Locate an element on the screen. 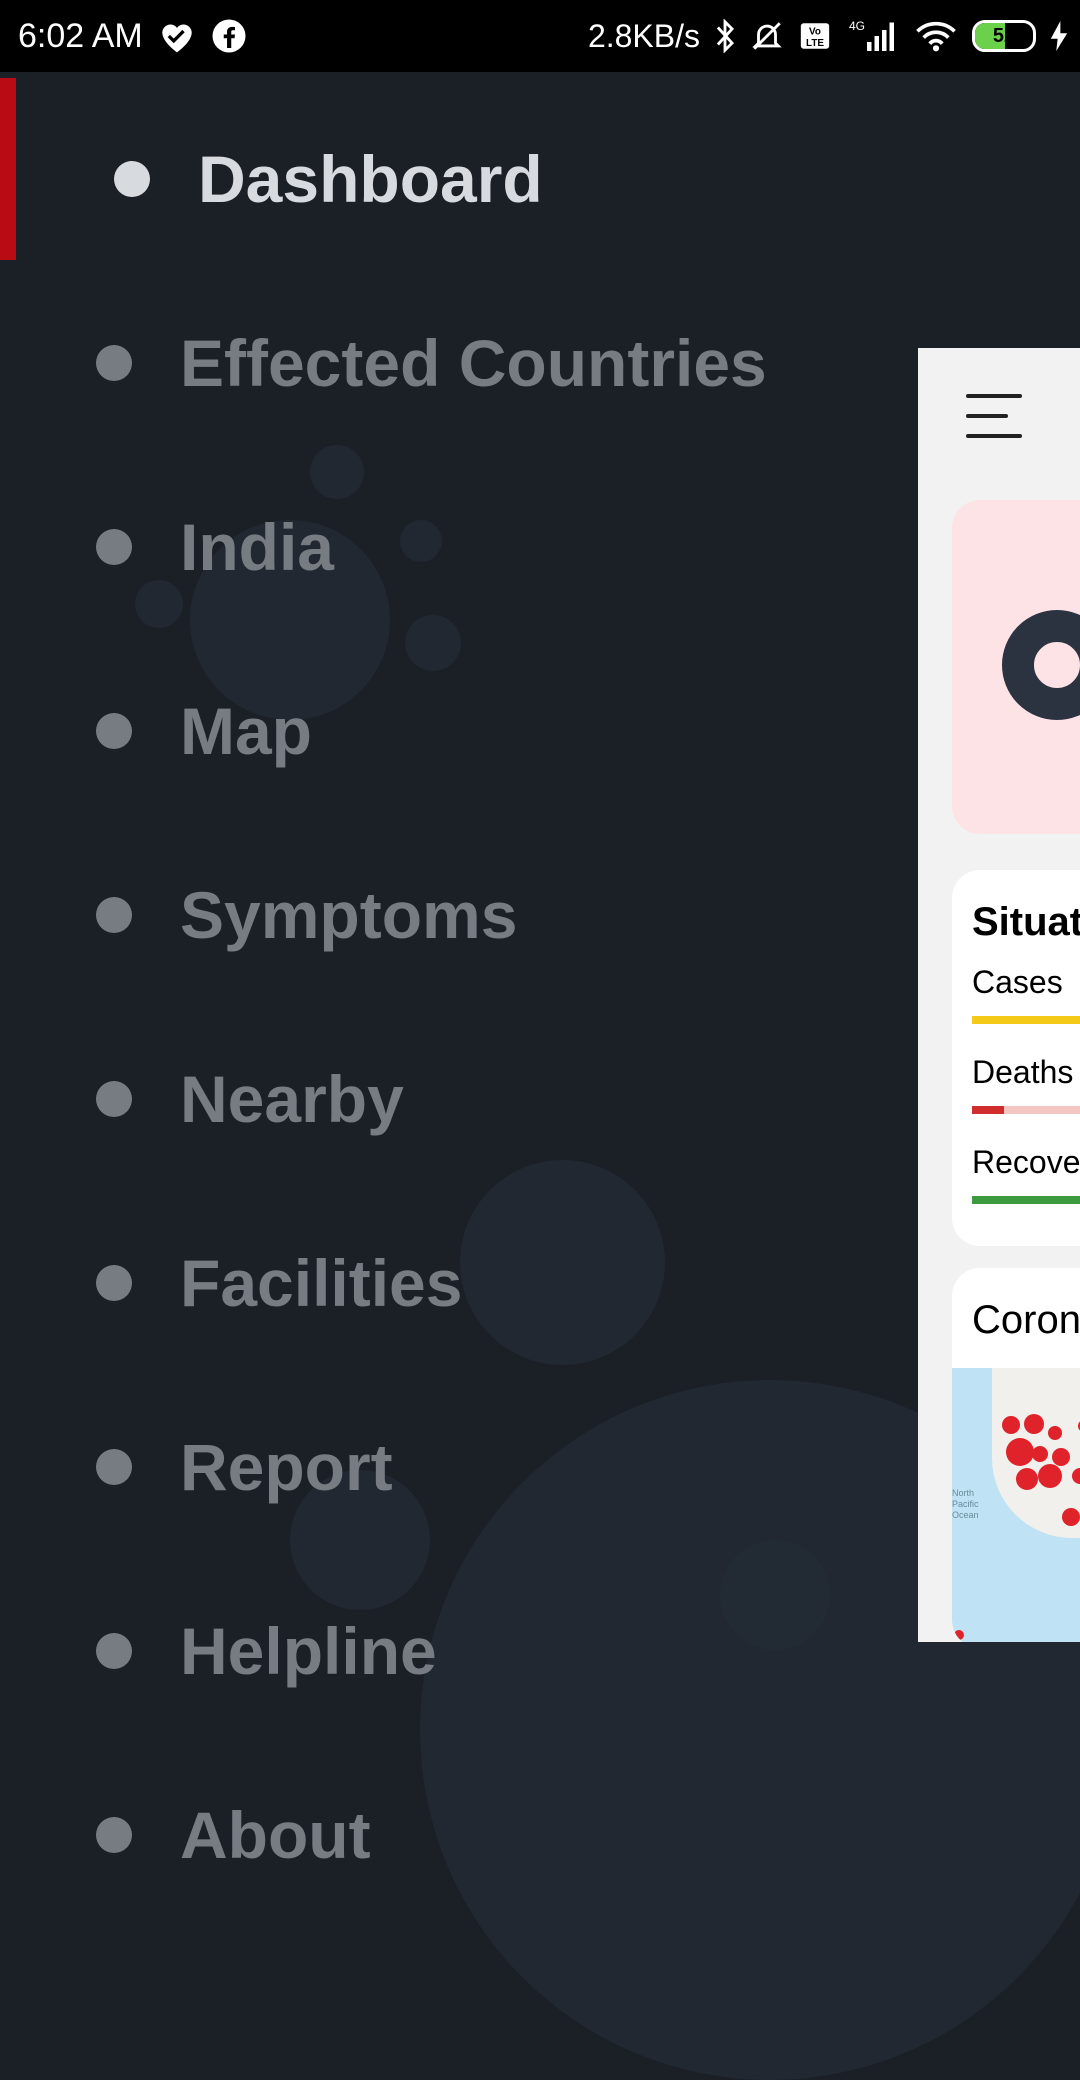  drawer-item-label: Map is located at coordinates (246, 731).